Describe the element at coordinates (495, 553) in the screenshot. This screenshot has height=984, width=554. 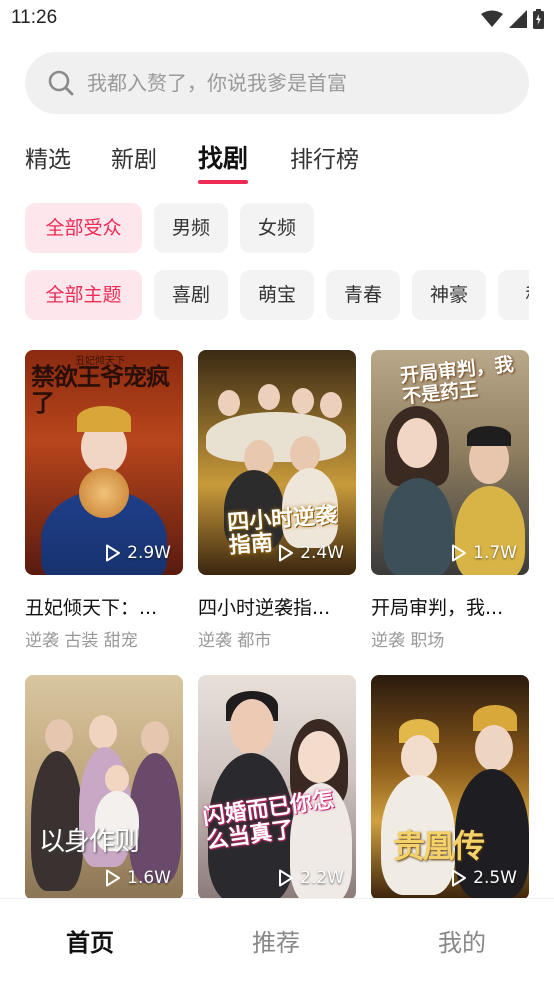
I see `play-count-value: 1.7W` at that location.